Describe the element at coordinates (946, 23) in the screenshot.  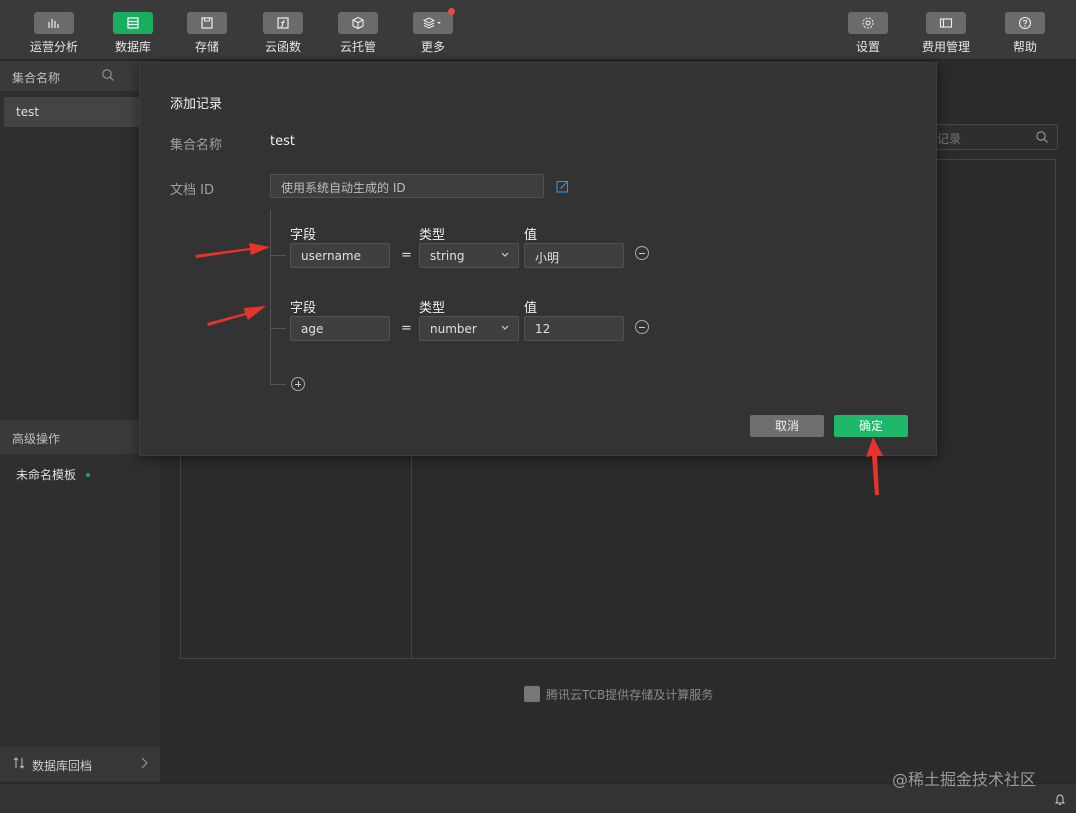
I see `billing-icon` at that location.